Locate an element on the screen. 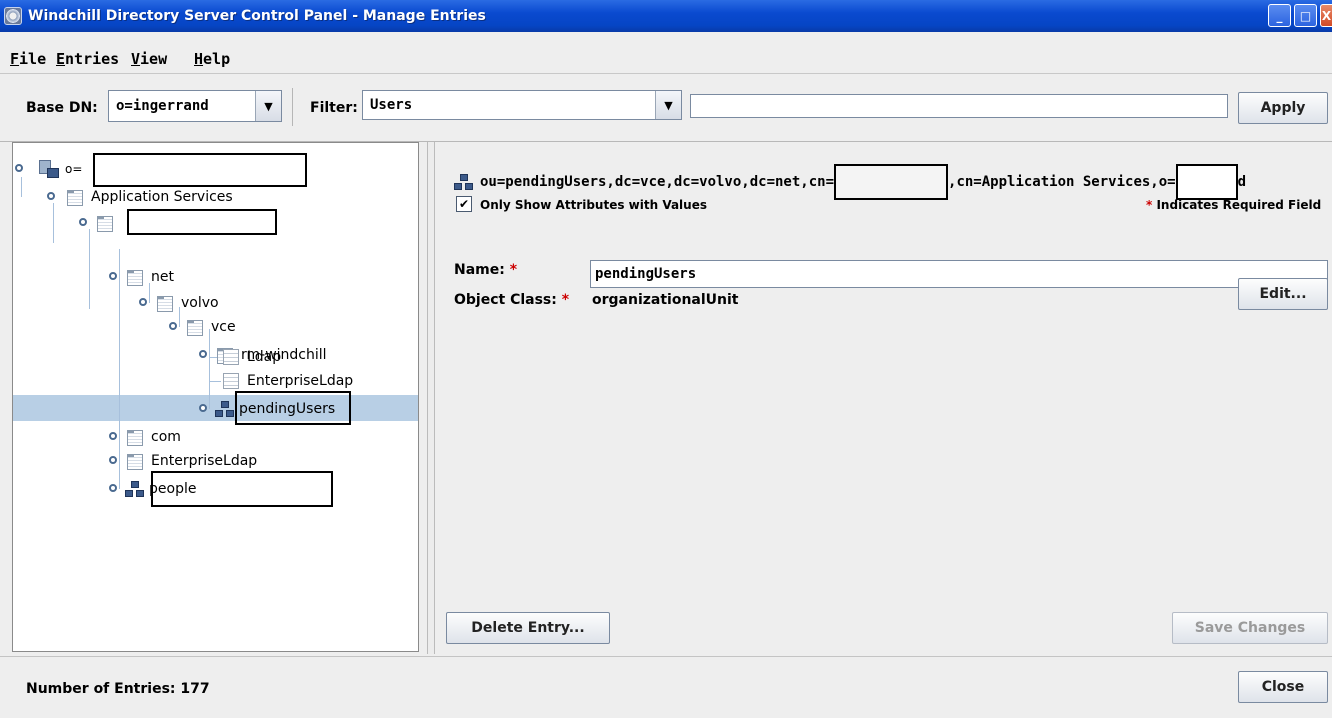  minimize-button: _ is located at coordinates (1279, 15).